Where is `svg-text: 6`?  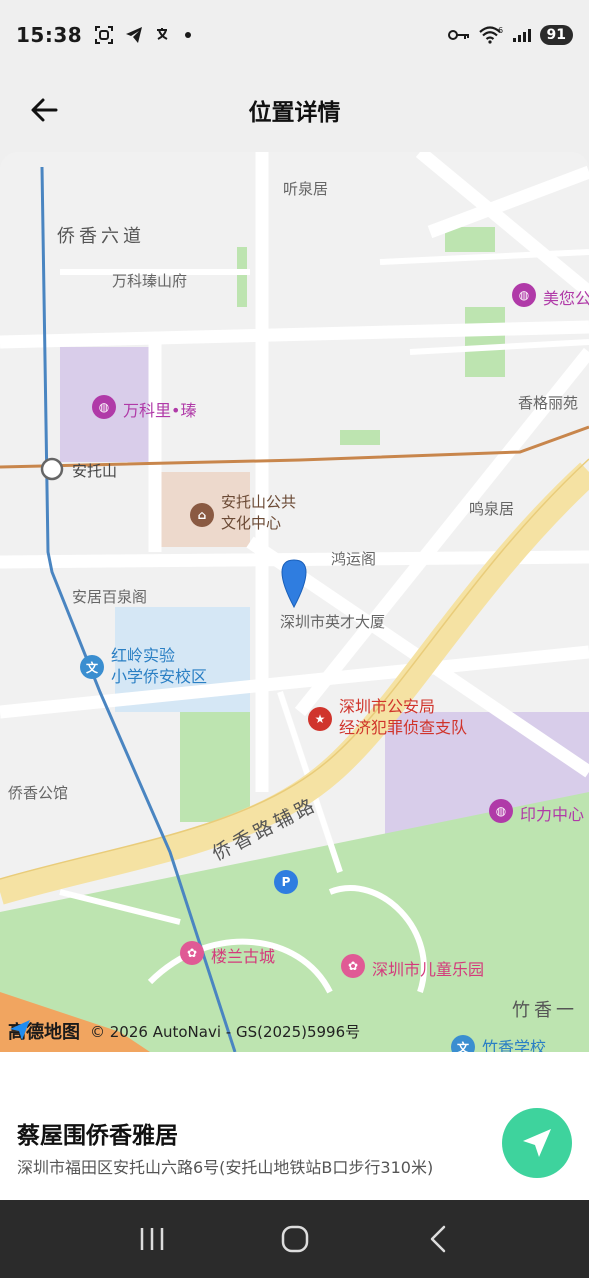 svg-text: 6 is located at coordinates (500, 30).